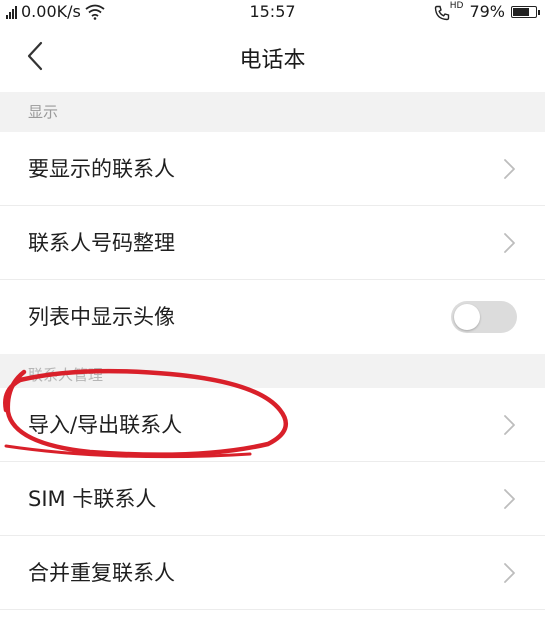 The height and width of the screenshot is (619, 545). I want to click on row-label: 合并重复联系人, so click(101, 573).